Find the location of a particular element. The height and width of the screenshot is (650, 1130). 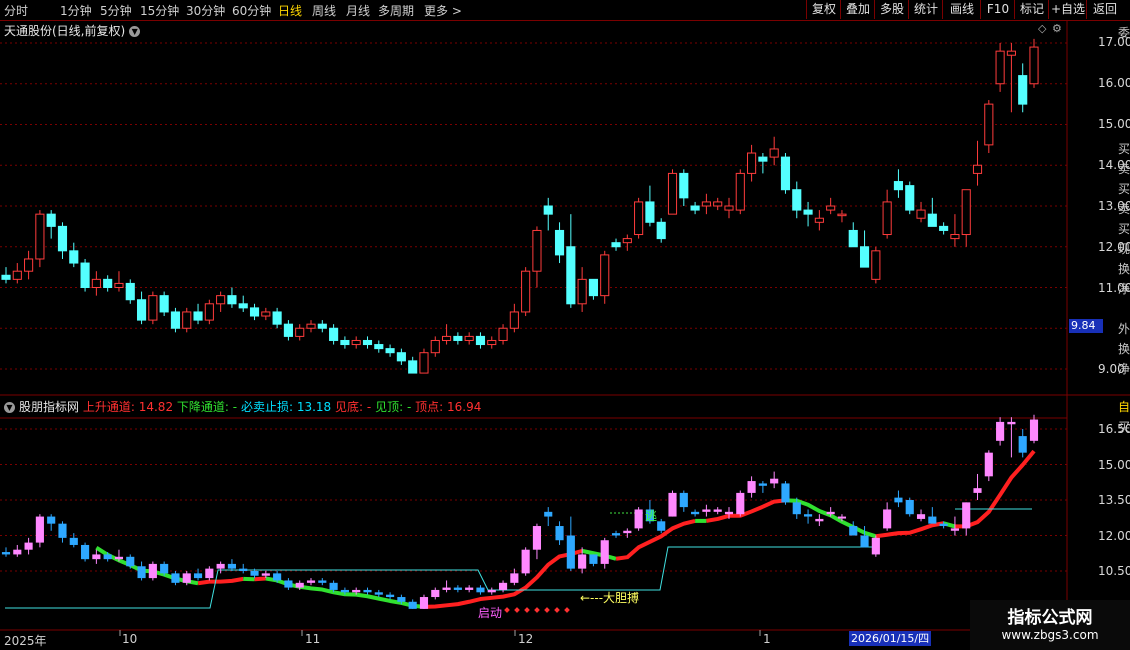

legend-peak: 顶点: 16.94 is located at coordinates (448, 407).